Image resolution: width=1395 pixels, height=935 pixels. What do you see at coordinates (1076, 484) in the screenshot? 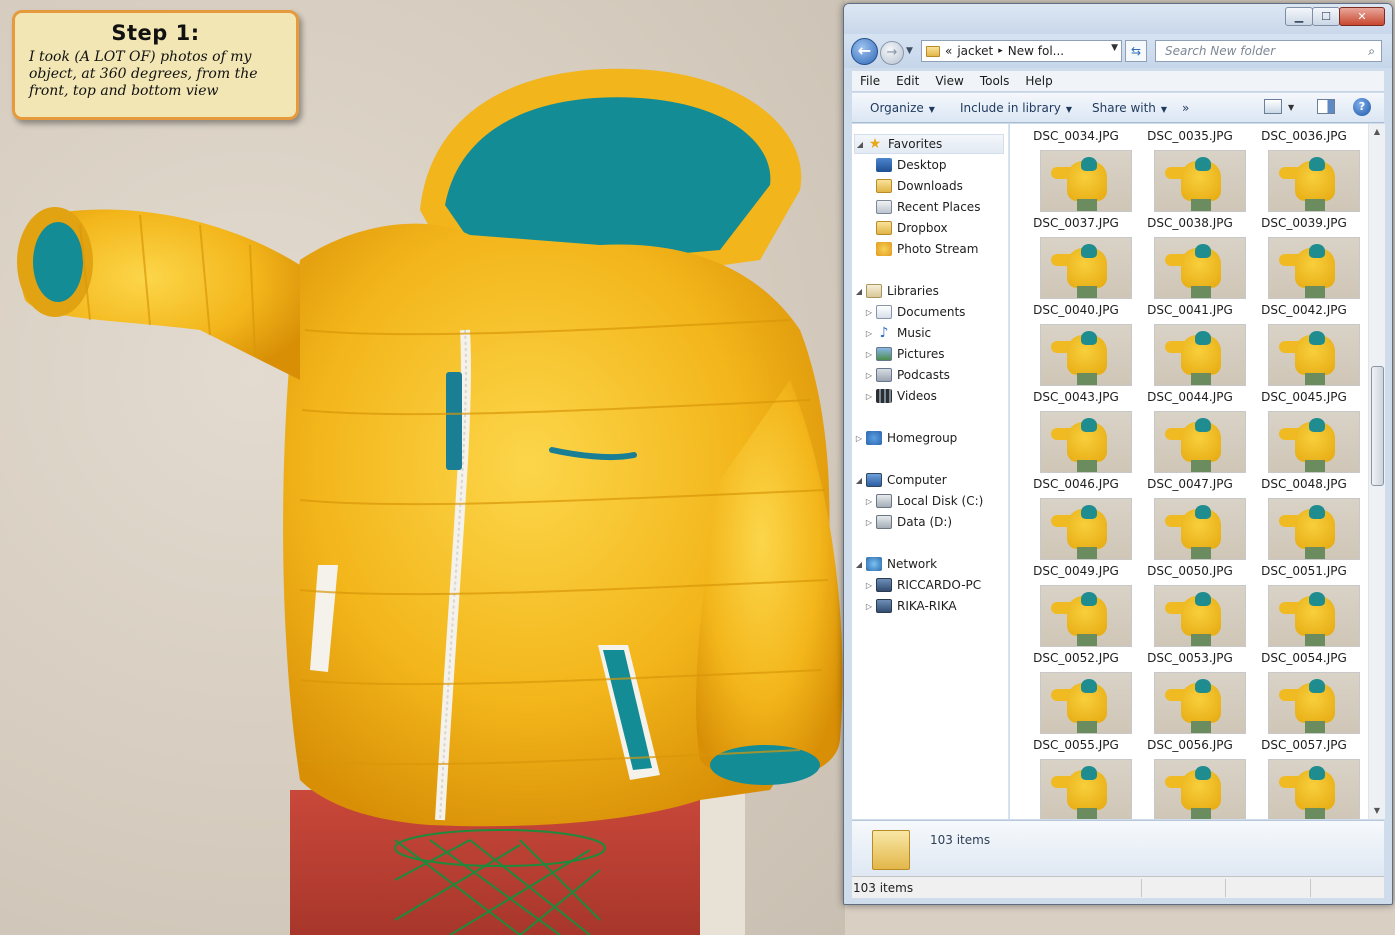
I see `file-name: DSC_0046.JPG` at bounding box center [1076, 484].